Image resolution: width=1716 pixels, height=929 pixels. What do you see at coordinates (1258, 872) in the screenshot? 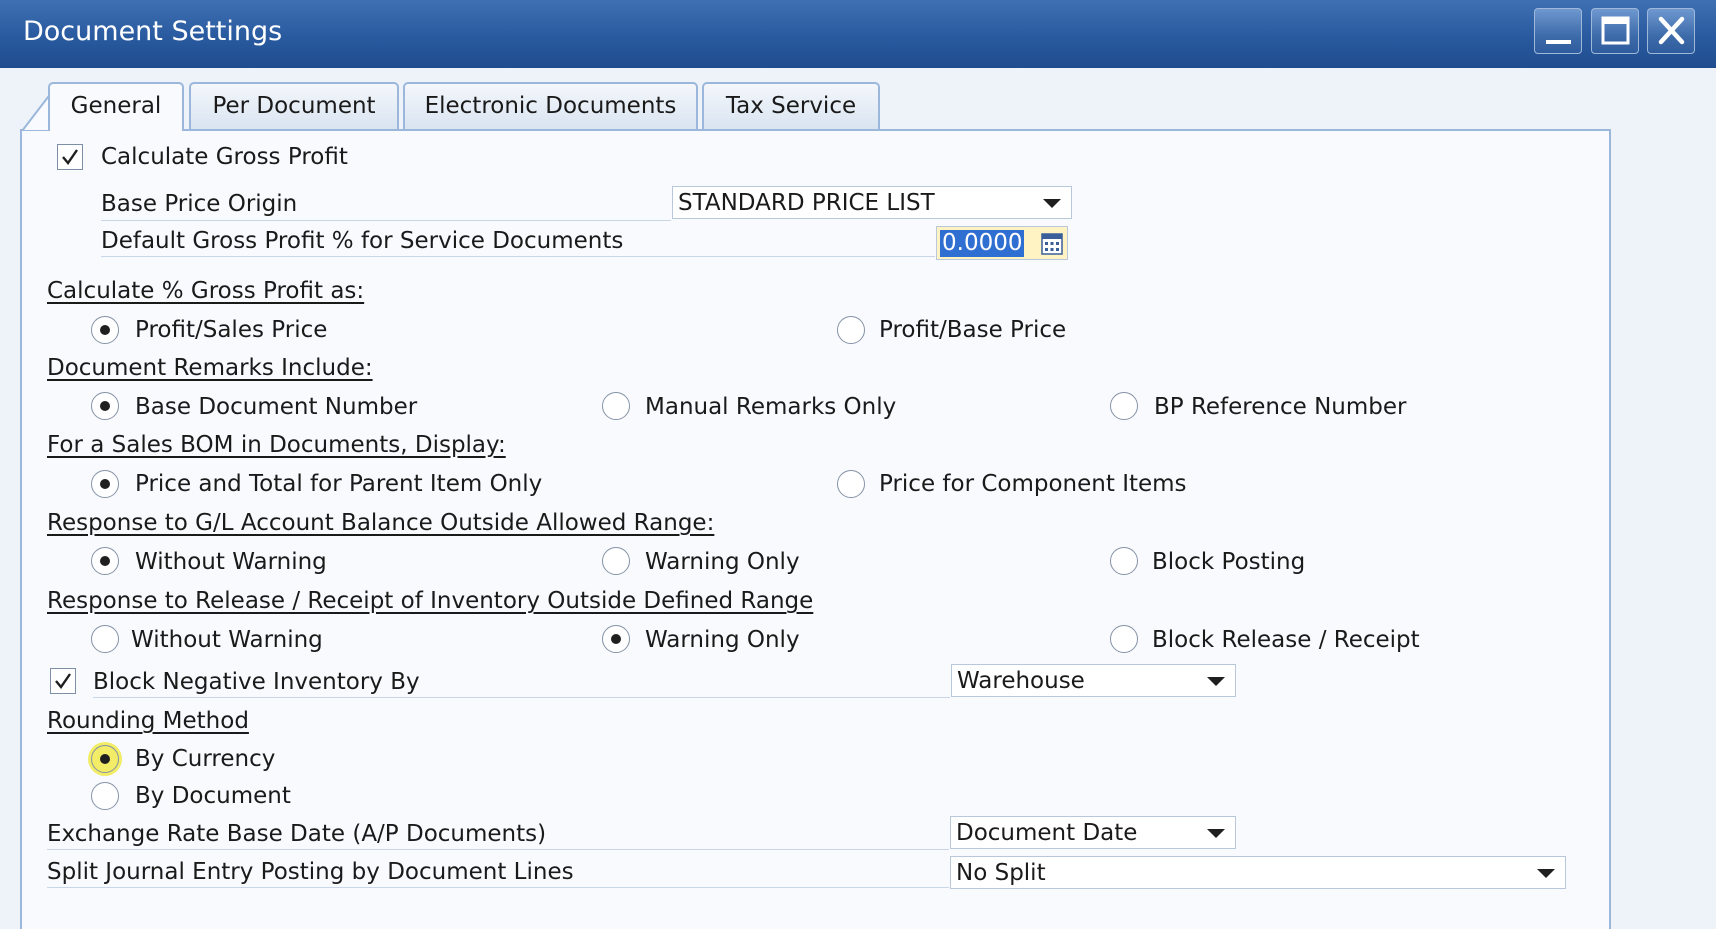
I see `split-journal-dropdown: No Split` at bounding box center [1258, 872].